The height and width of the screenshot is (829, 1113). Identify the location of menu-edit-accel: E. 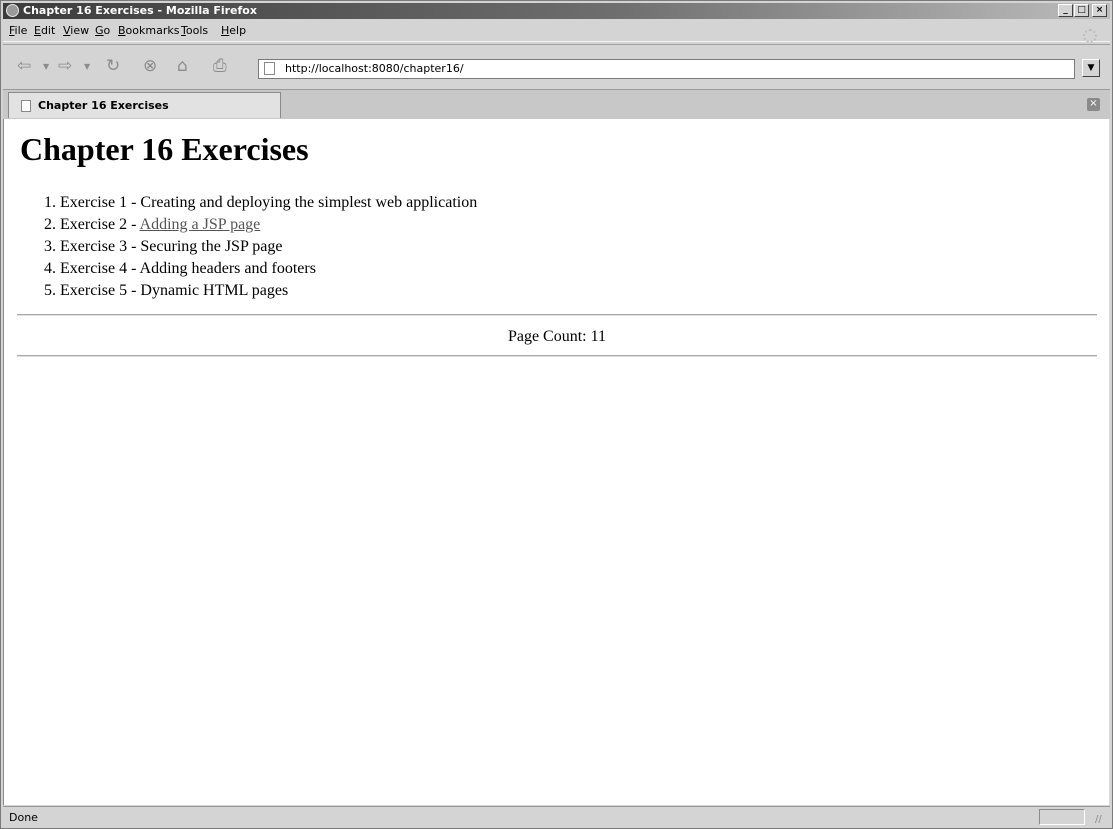
(37, 30).